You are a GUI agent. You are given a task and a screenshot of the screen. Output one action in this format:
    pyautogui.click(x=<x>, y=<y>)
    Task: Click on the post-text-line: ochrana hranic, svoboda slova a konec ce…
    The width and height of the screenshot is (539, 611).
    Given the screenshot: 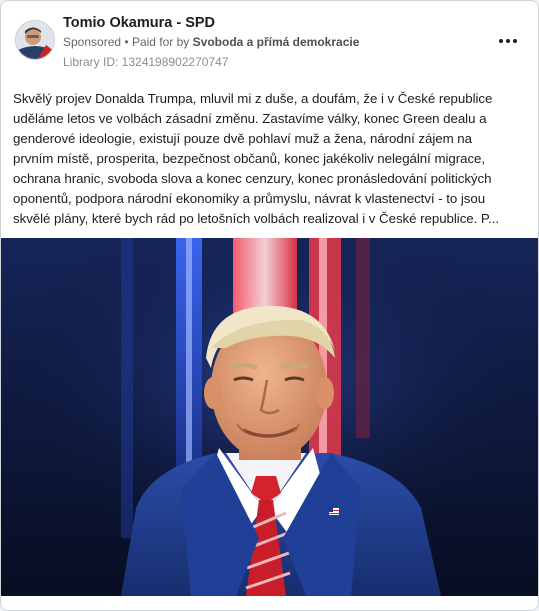 What is the action you would take?
    pyautogui.click(x=252, y=178)
    